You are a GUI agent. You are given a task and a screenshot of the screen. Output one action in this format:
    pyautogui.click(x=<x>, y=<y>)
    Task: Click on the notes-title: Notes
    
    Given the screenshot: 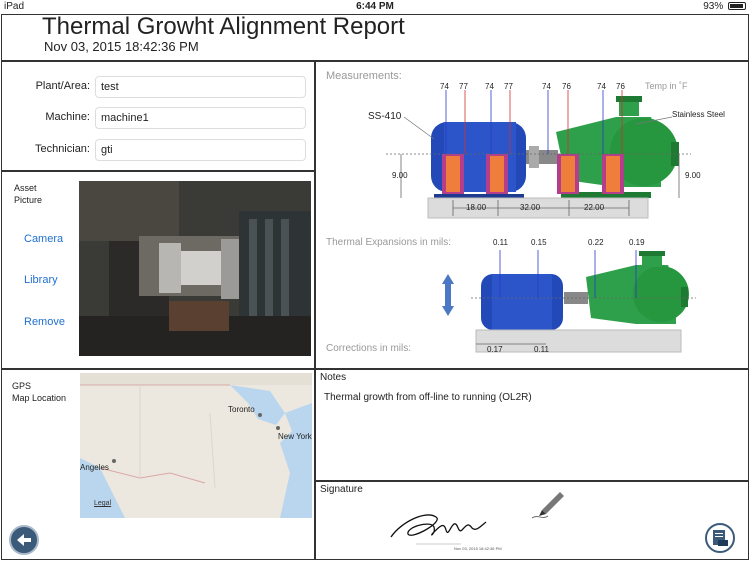 What is the action you would take?
    pyautogui.click(x=333, y=377)
    